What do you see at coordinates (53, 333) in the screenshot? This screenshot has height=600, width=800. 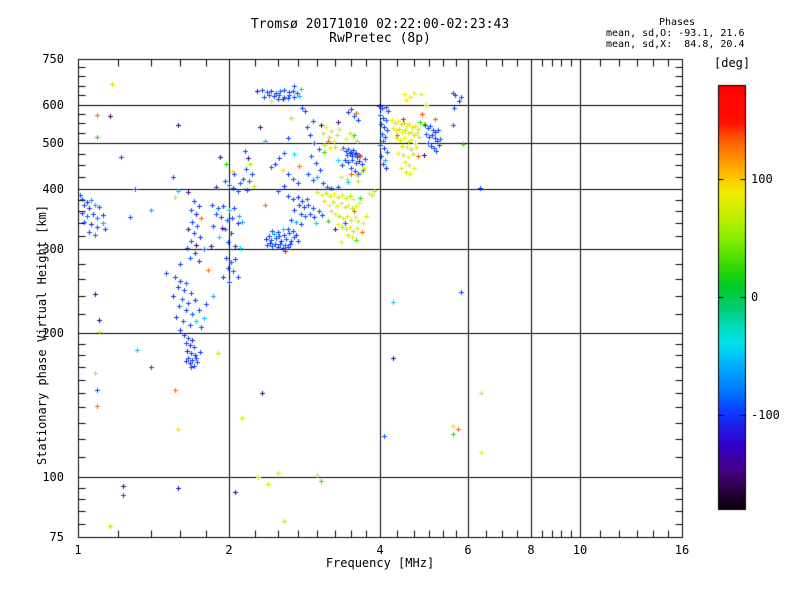 I see `y-tick-label: 200` at bounding box center [53, 333].